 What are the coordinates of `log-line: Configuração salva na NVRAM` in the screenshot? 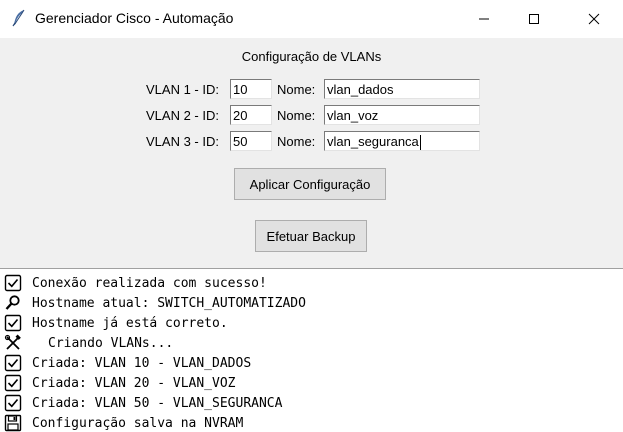 It's located at (123, 422).